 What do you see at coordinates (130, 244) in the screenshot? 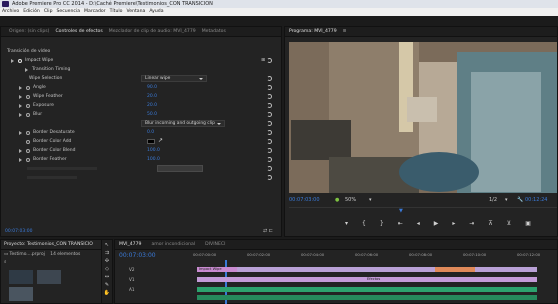
I see `tab-sequence-mvi: MVI_4779` at bounding box center [130, 244].